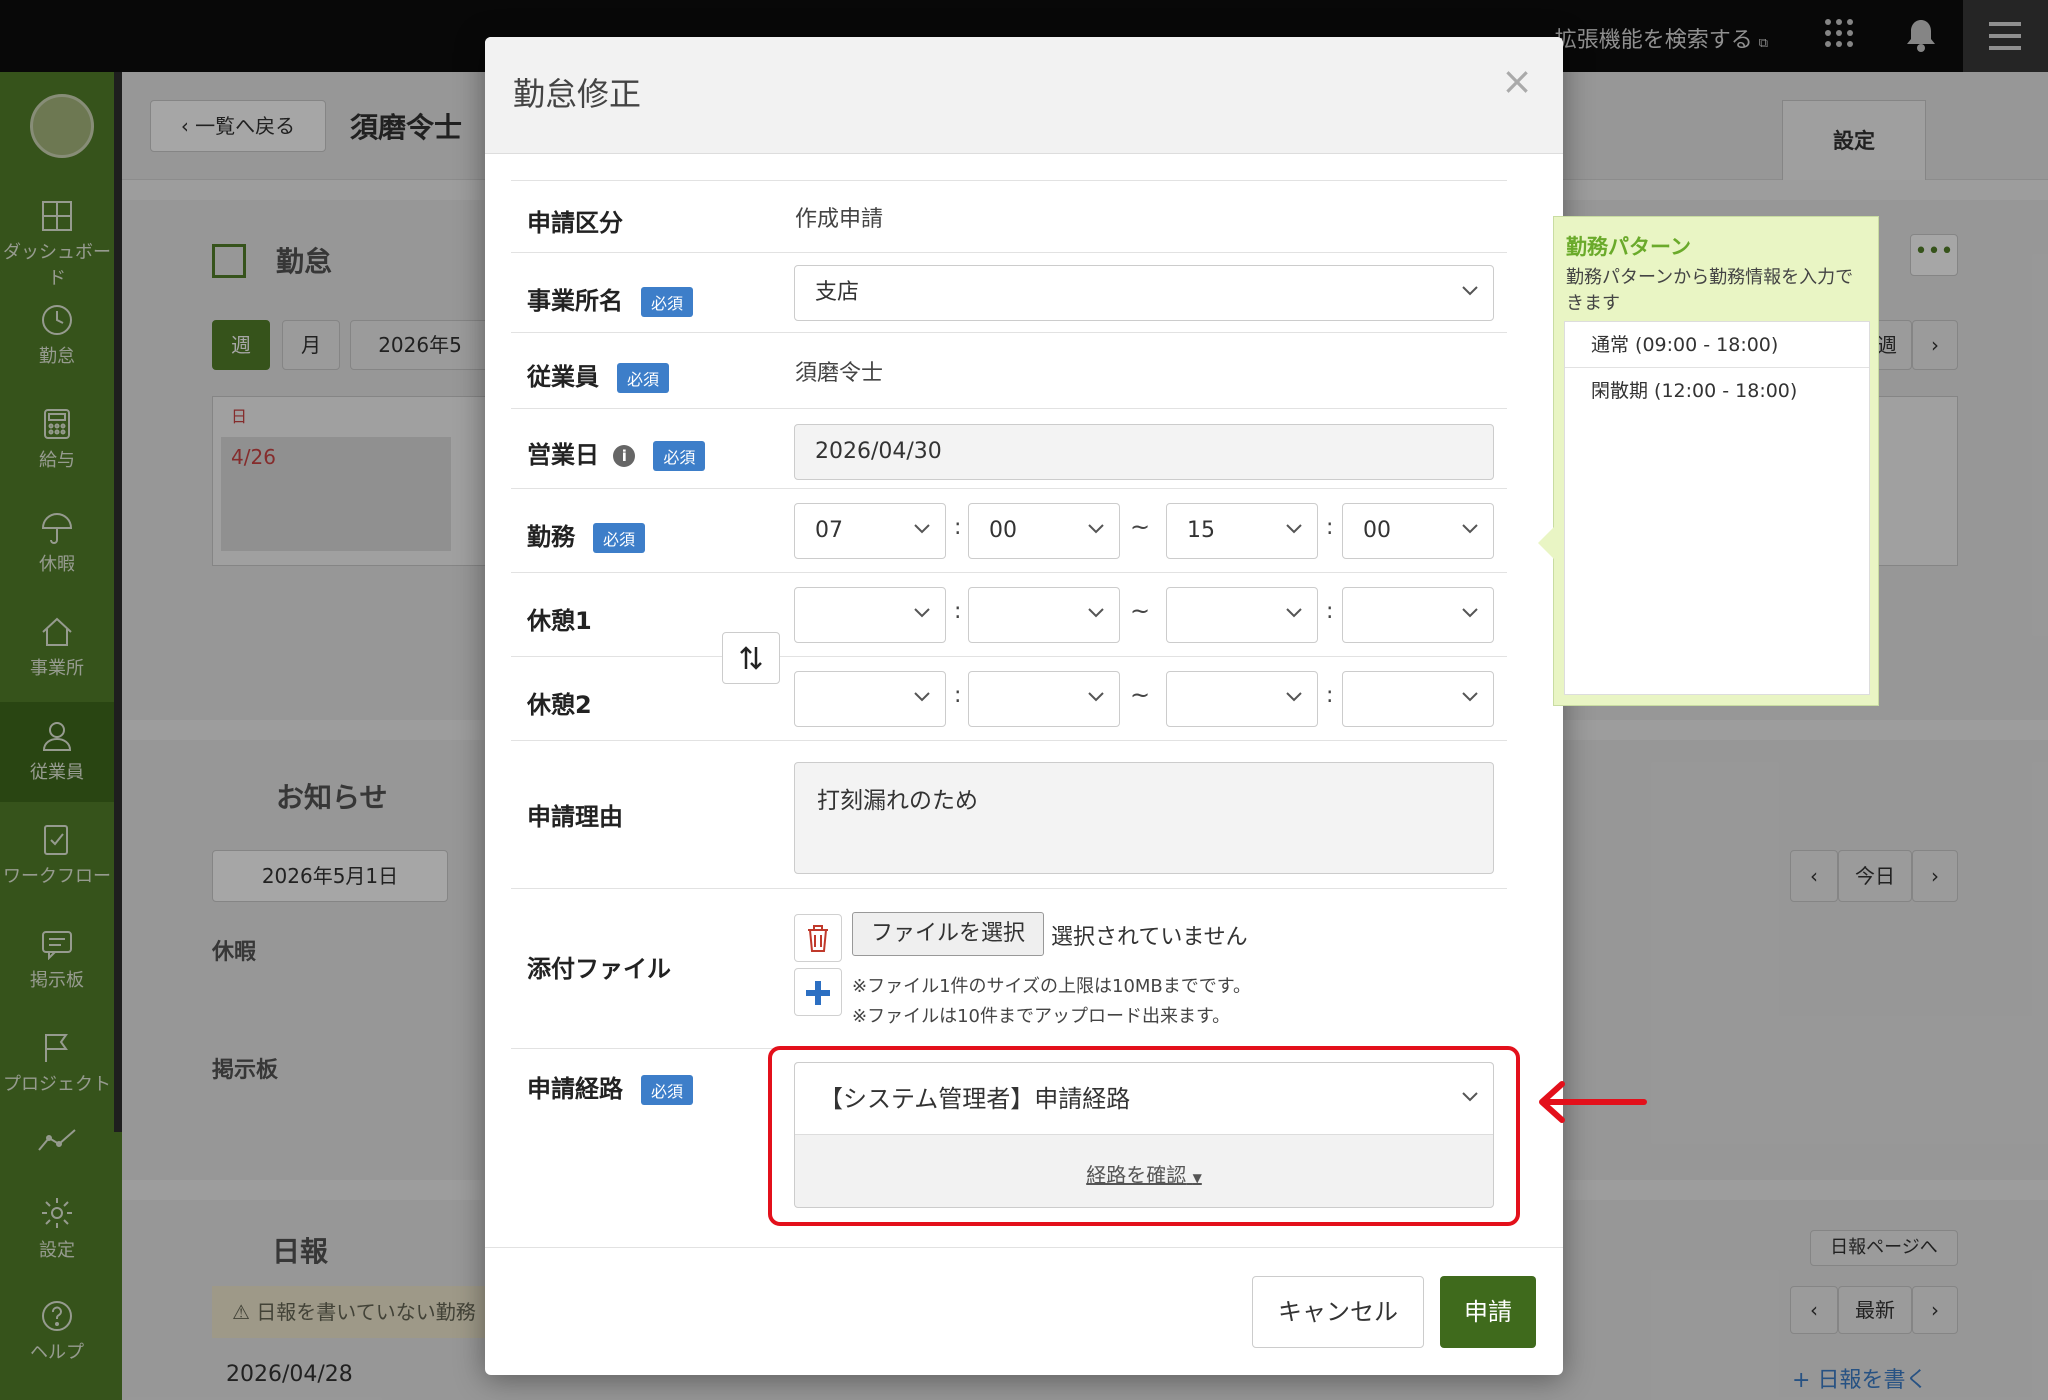  Describe the element at coordinates (948, 934) in the screenshot. I see `choose-file-button: ファイルを選択` at that location.